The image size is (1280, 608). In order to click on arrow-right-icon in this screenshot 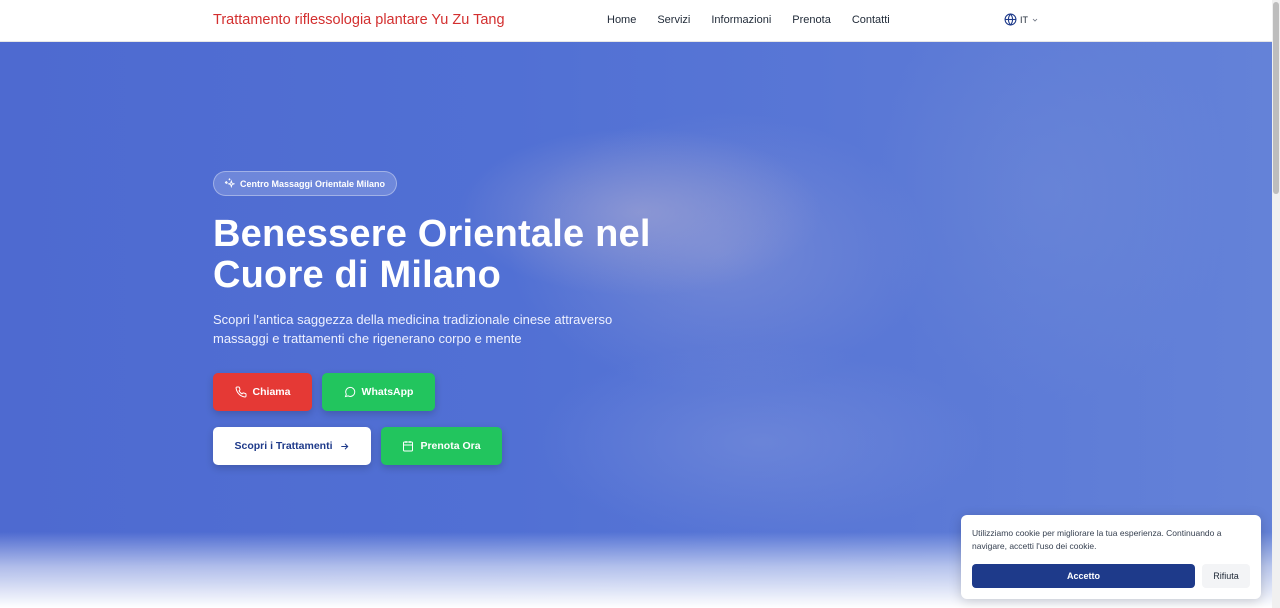, I will do `click(344, 446)`.